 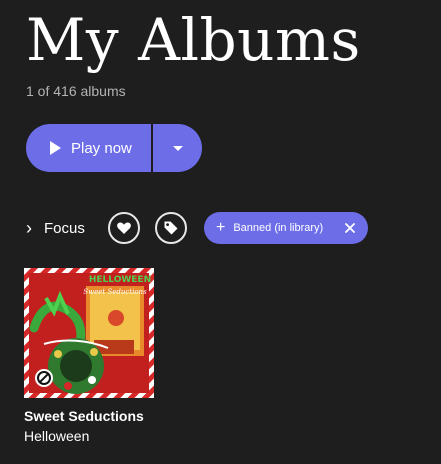 I want to click on banned-icon, so click(x=44, y=378).